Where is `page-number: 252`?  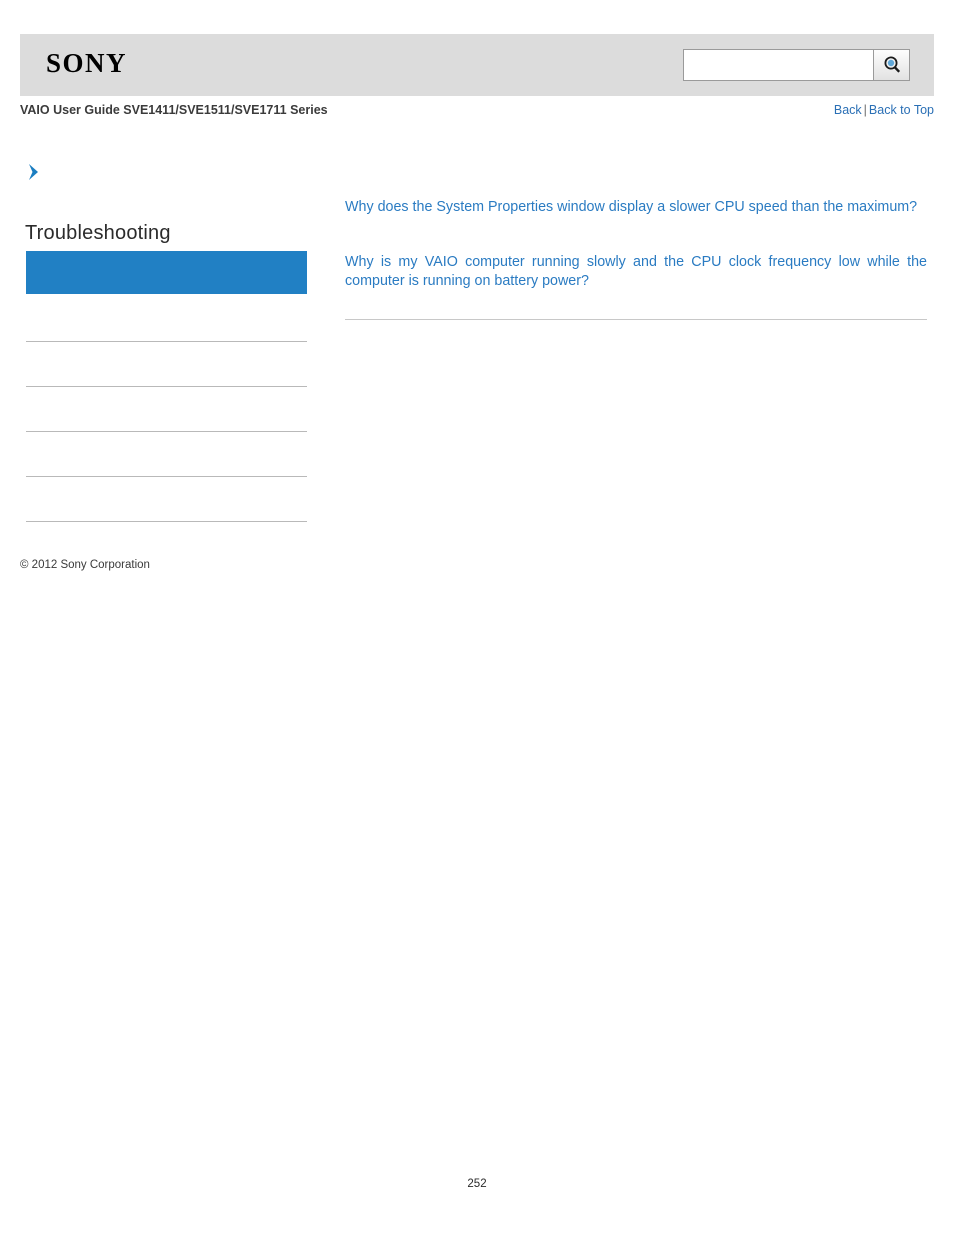
page-number: 252 is located at coordinates (477, 1184).